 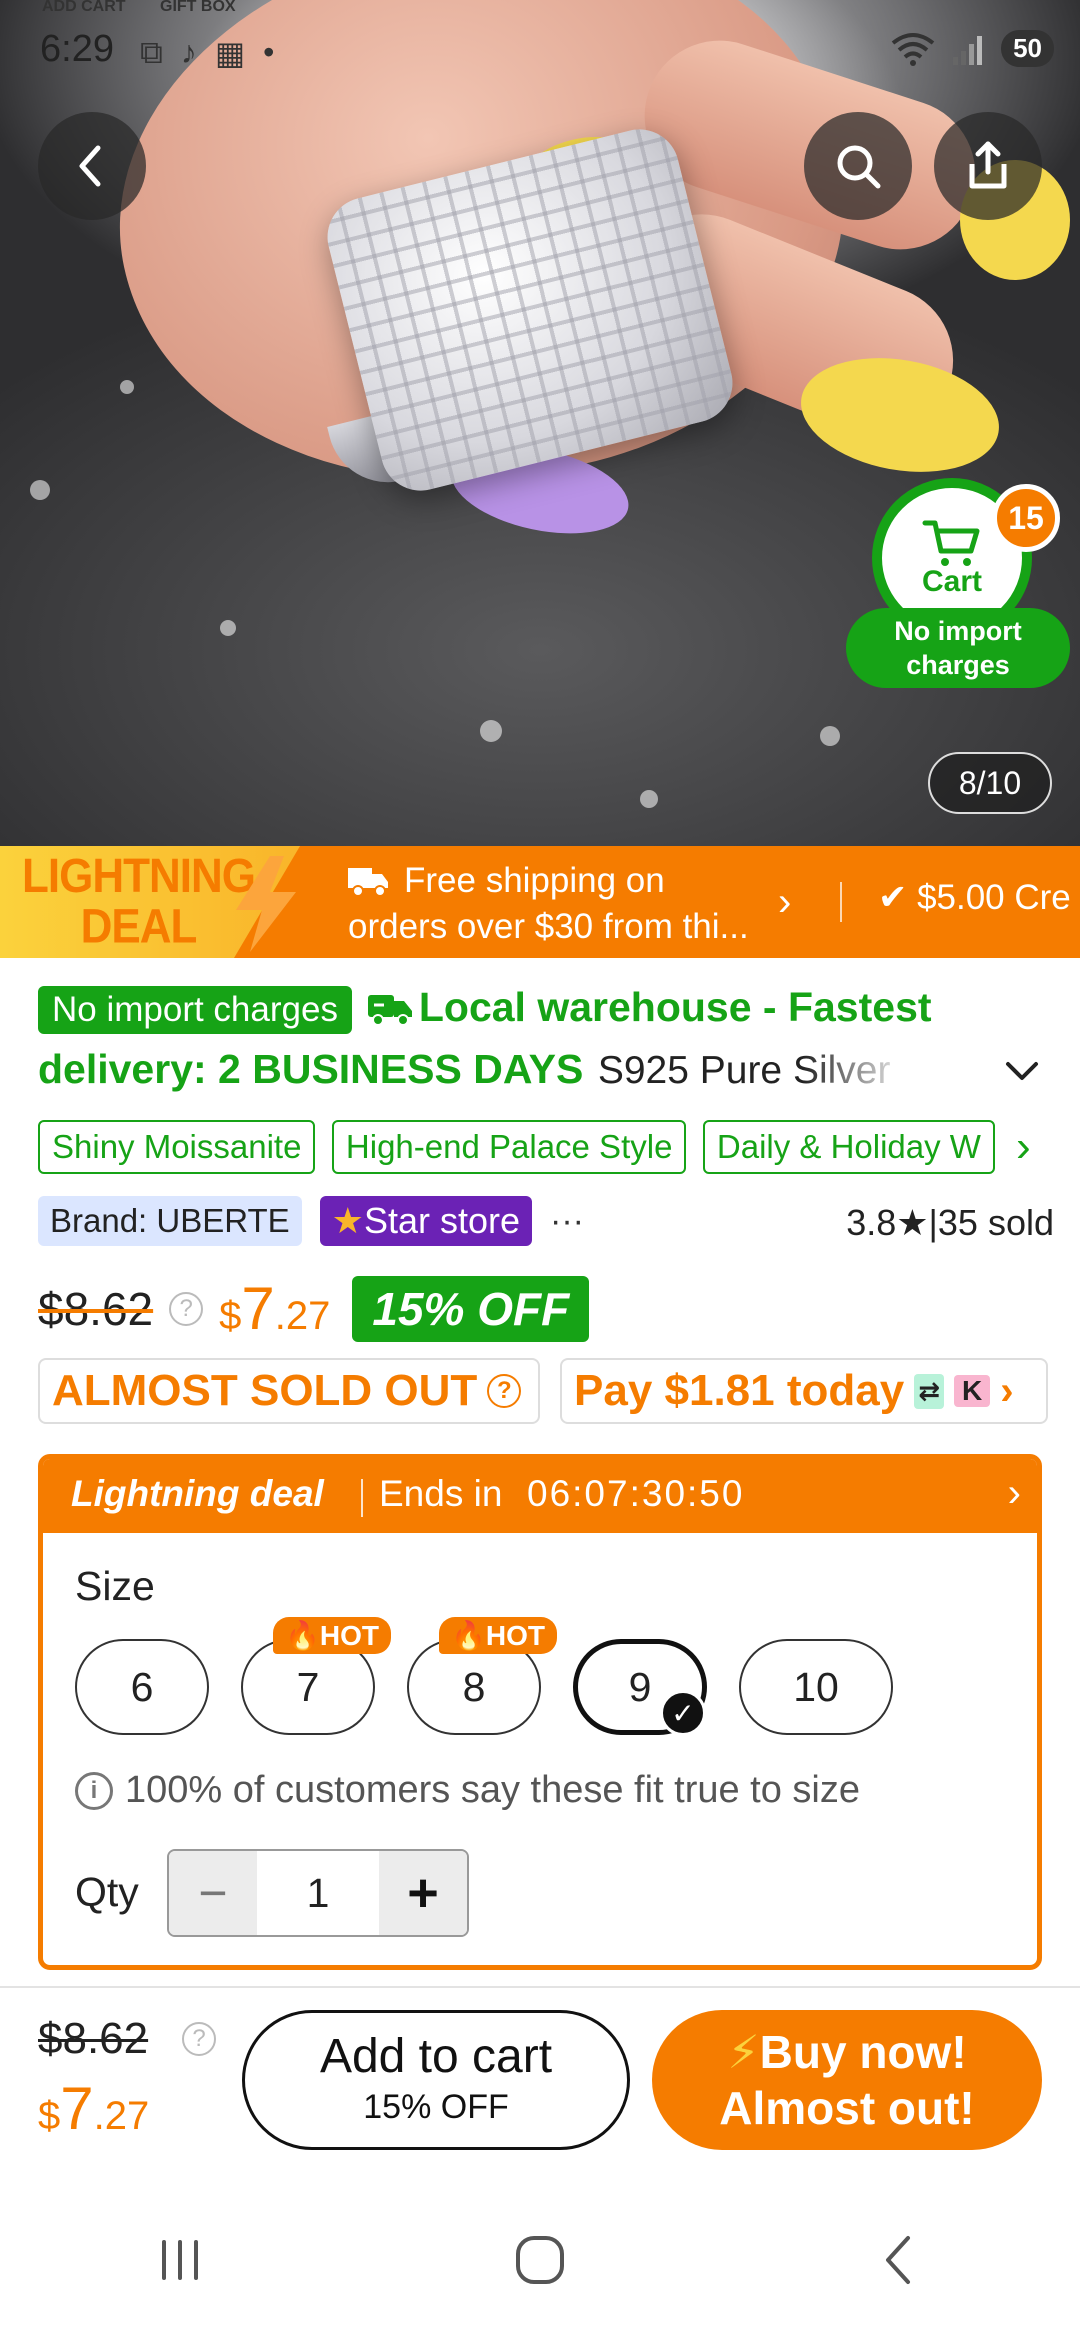 What do you see at coordinates (958, 648) in the screenshot?
I see `no-import-pill: No import charges` at bounding box center [958, 648].